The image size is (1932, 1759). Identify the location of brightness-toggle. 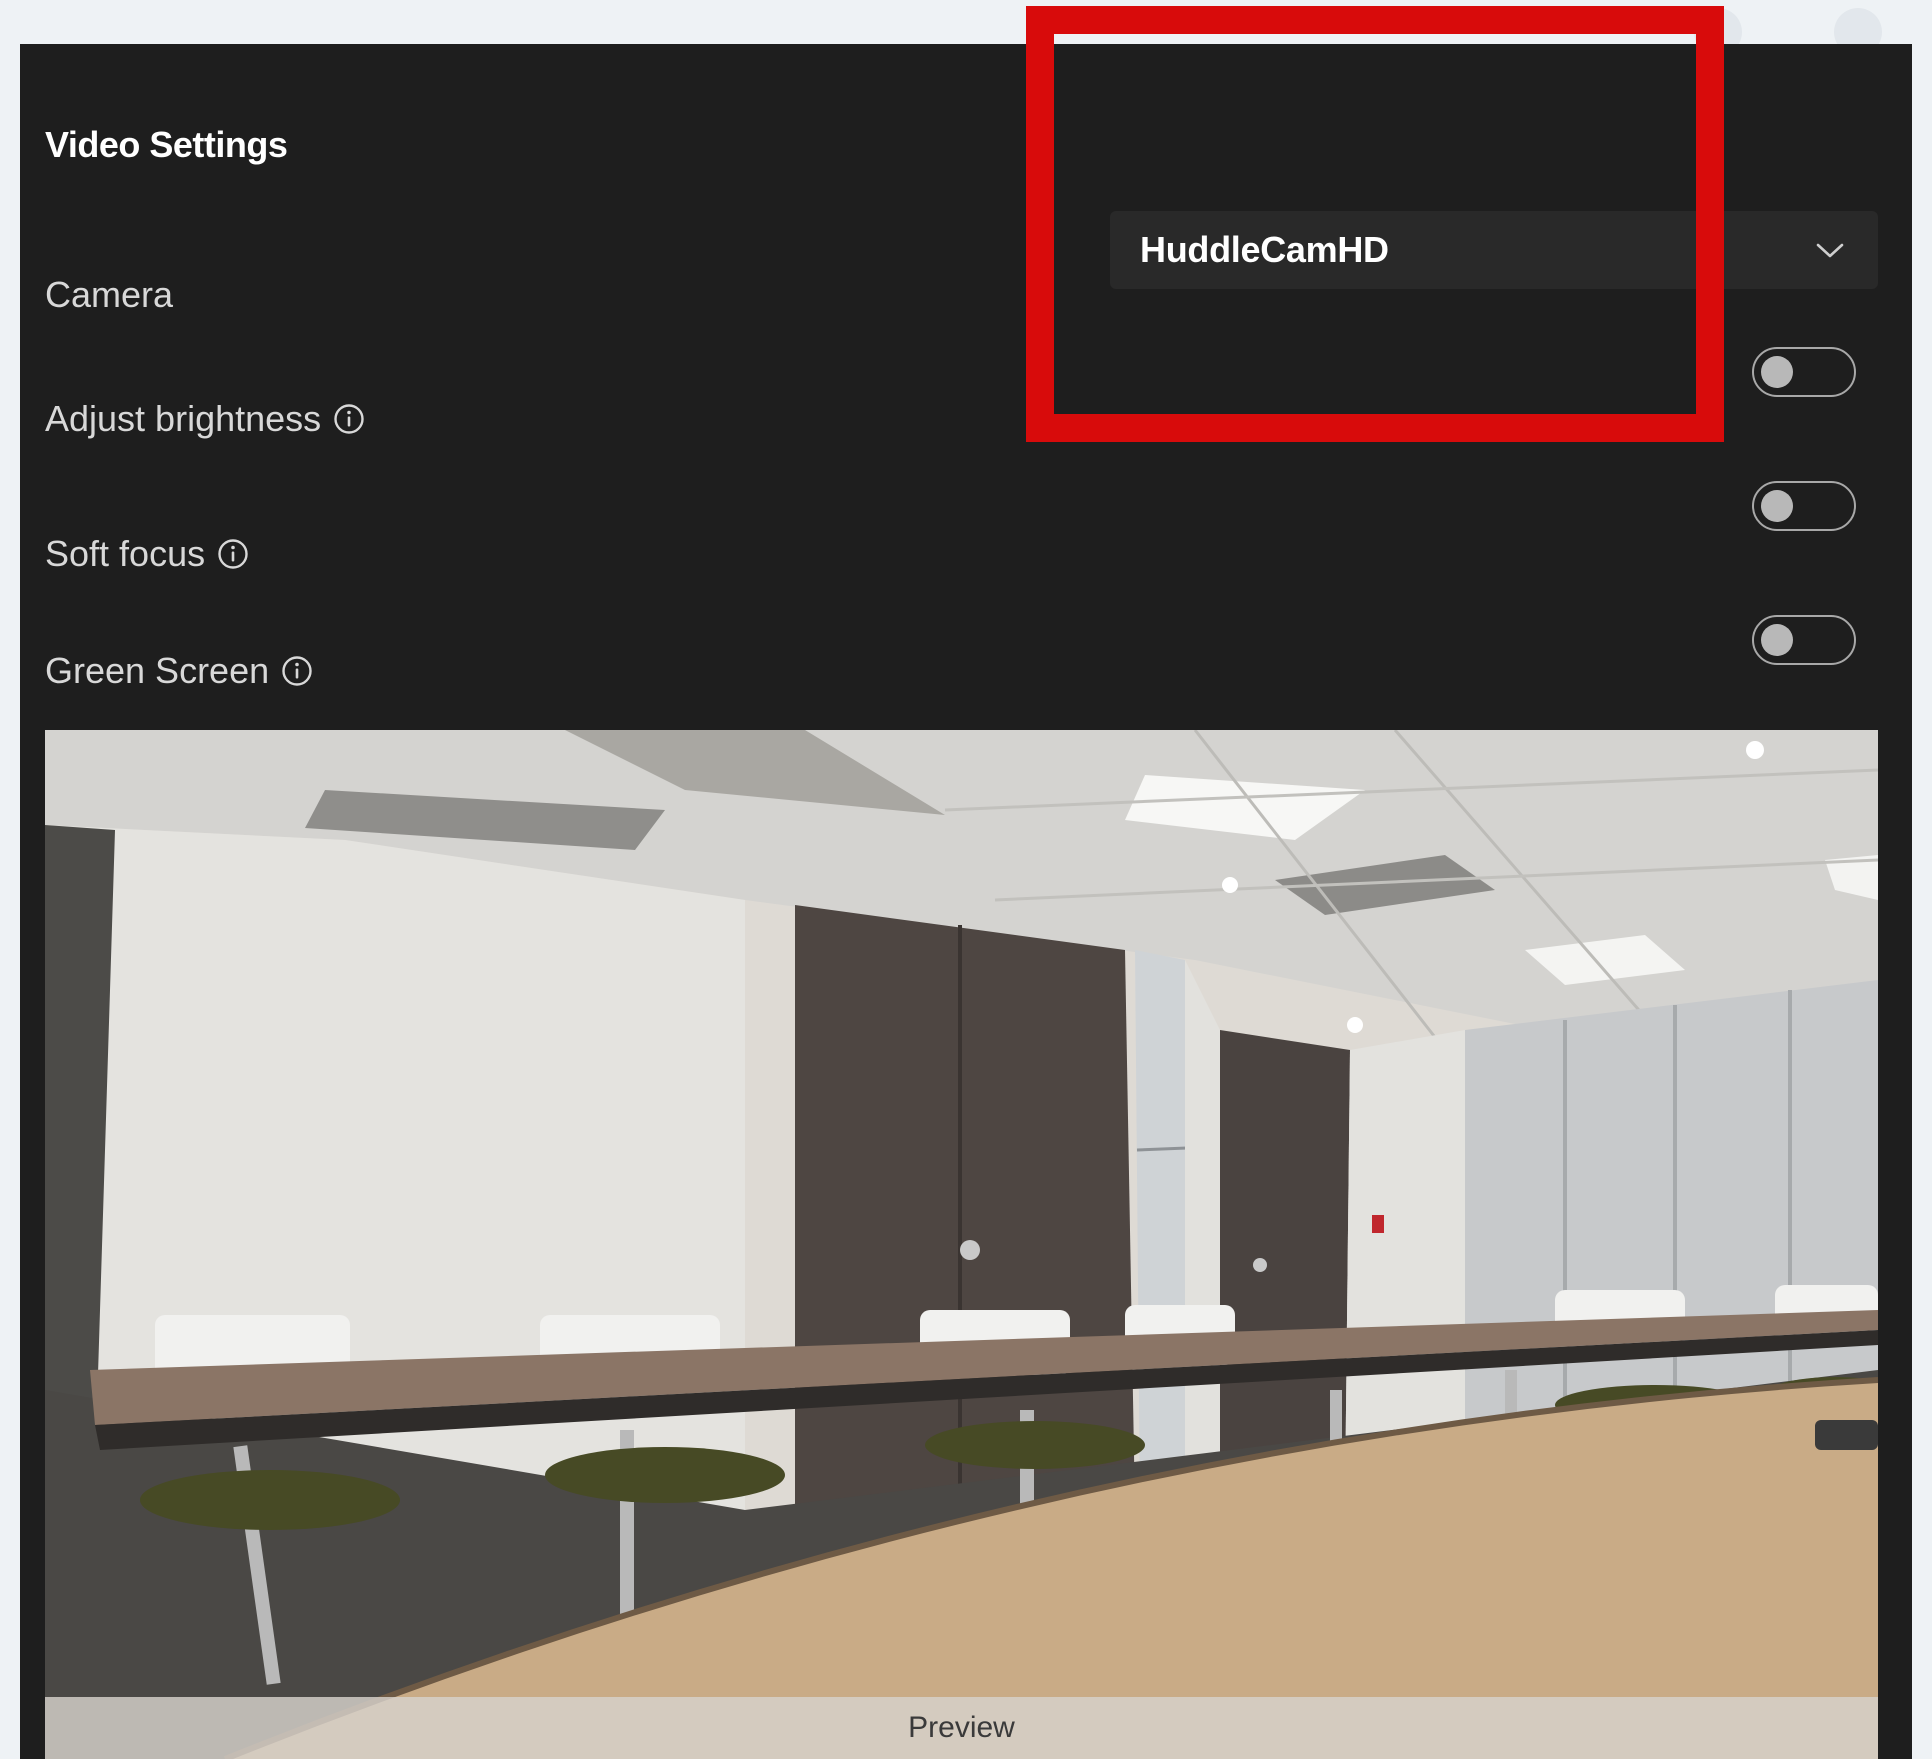
(1804, 372).